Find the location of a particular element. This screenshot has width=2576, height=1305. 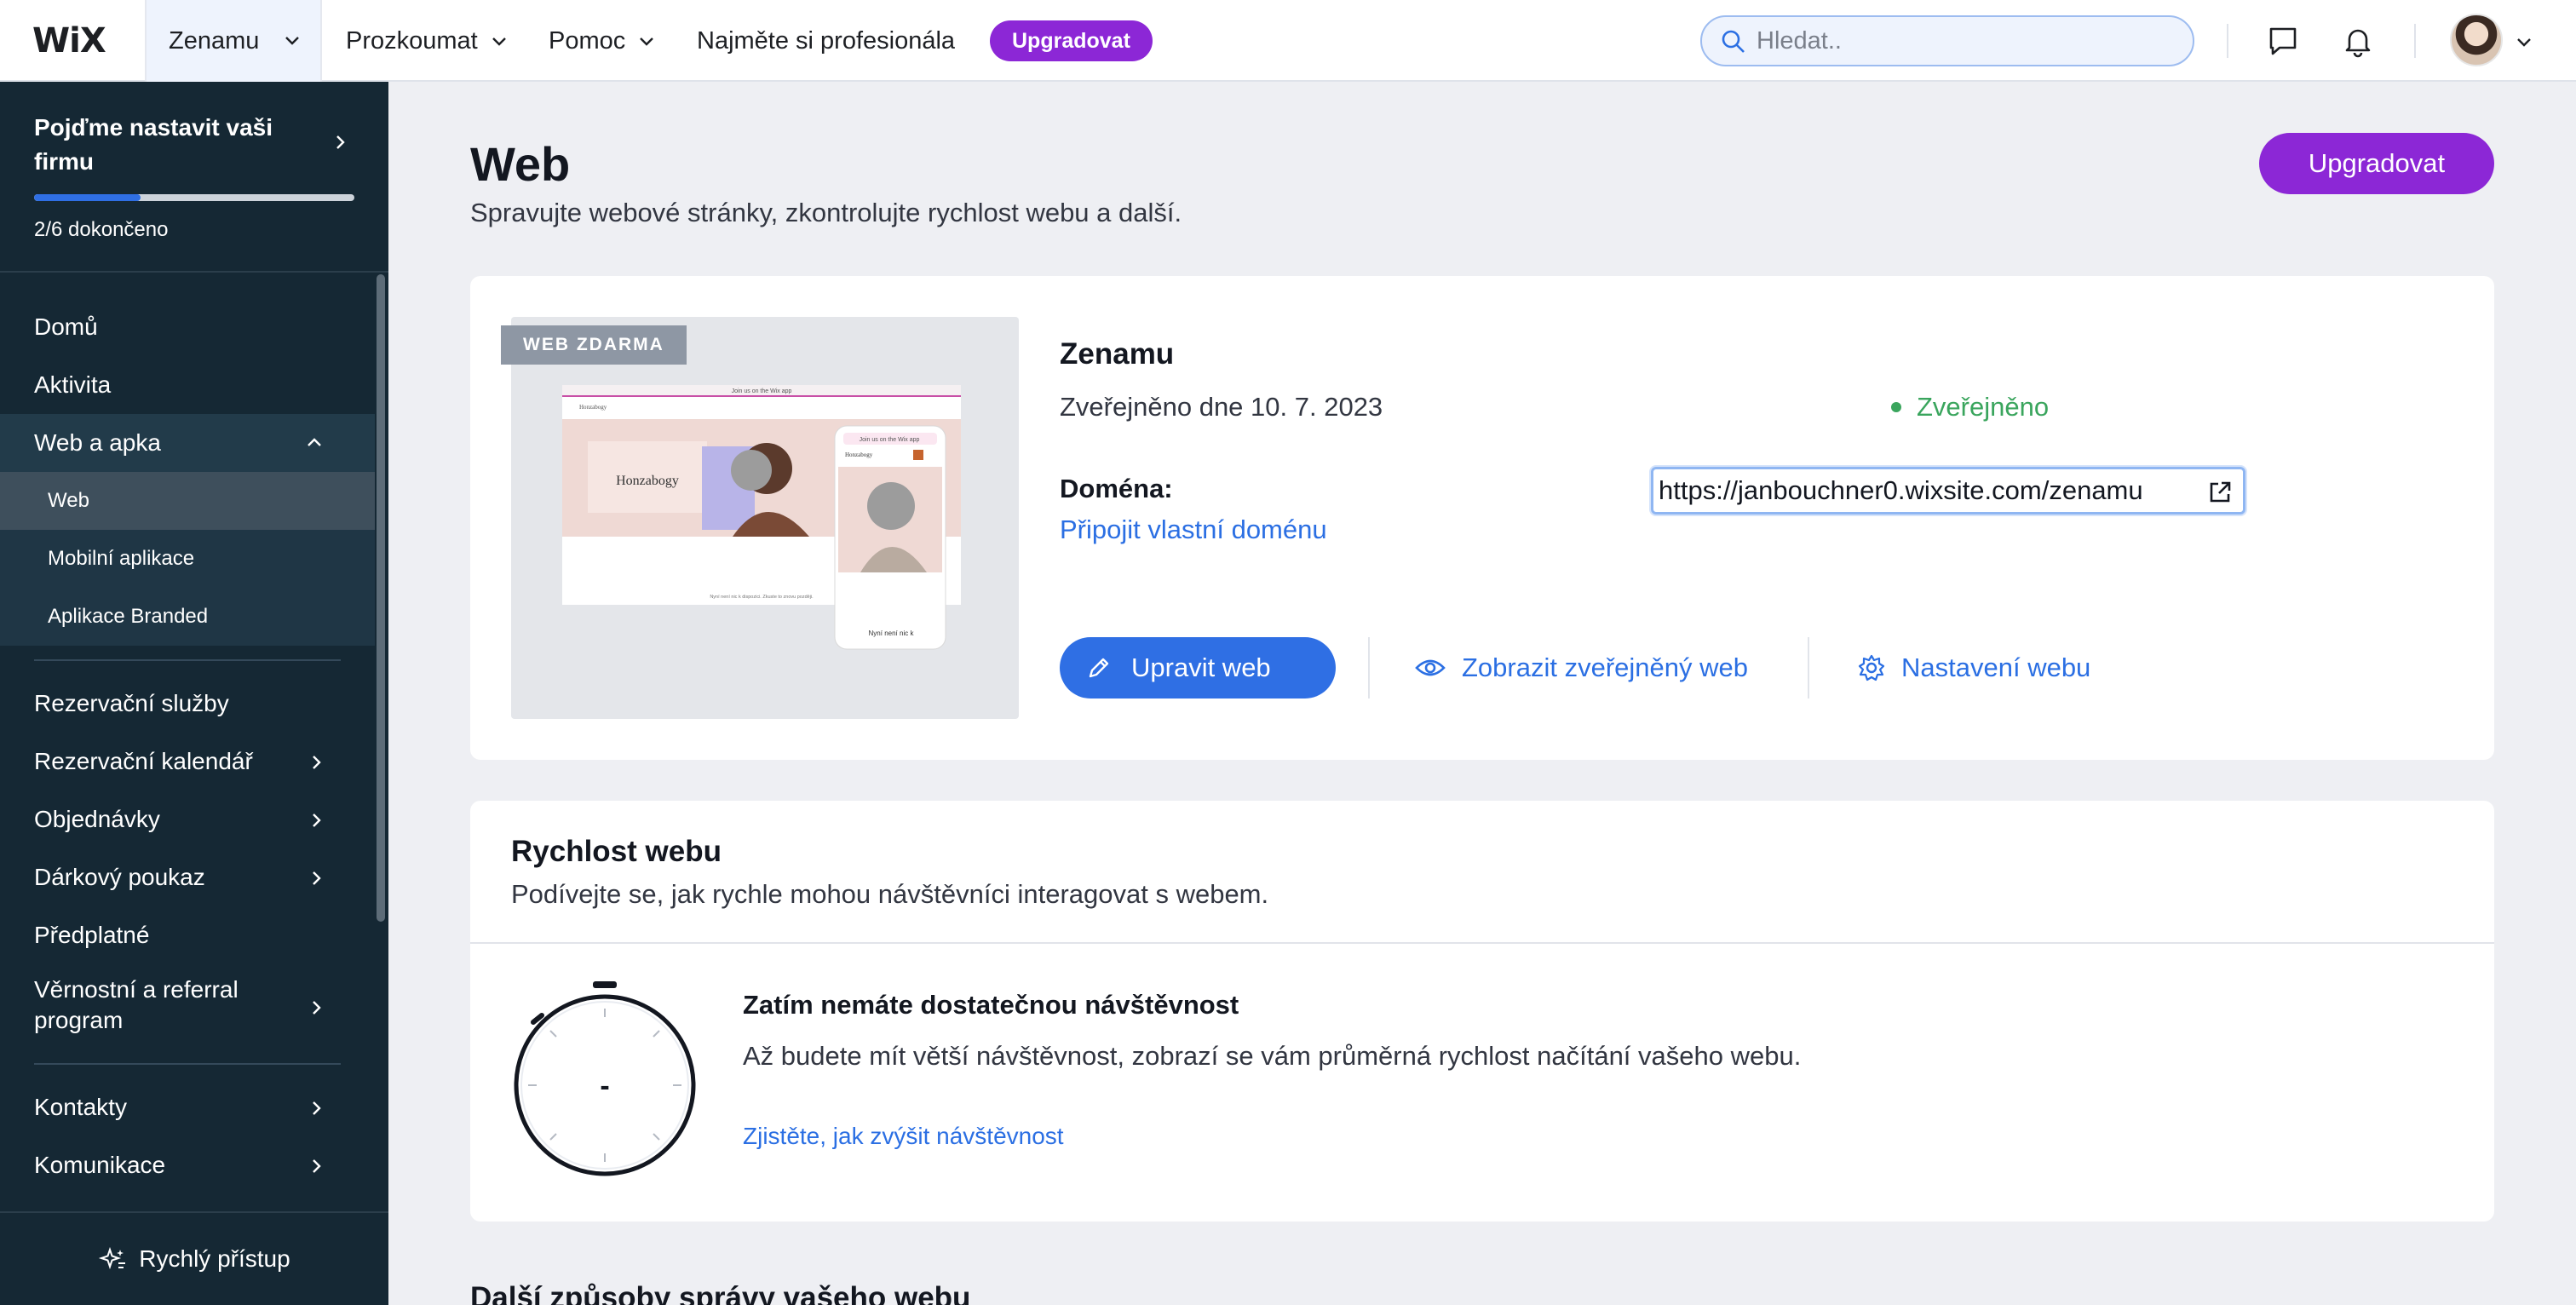

sidebar-item-activity: Aktivita is located at coordinates (188, 385).